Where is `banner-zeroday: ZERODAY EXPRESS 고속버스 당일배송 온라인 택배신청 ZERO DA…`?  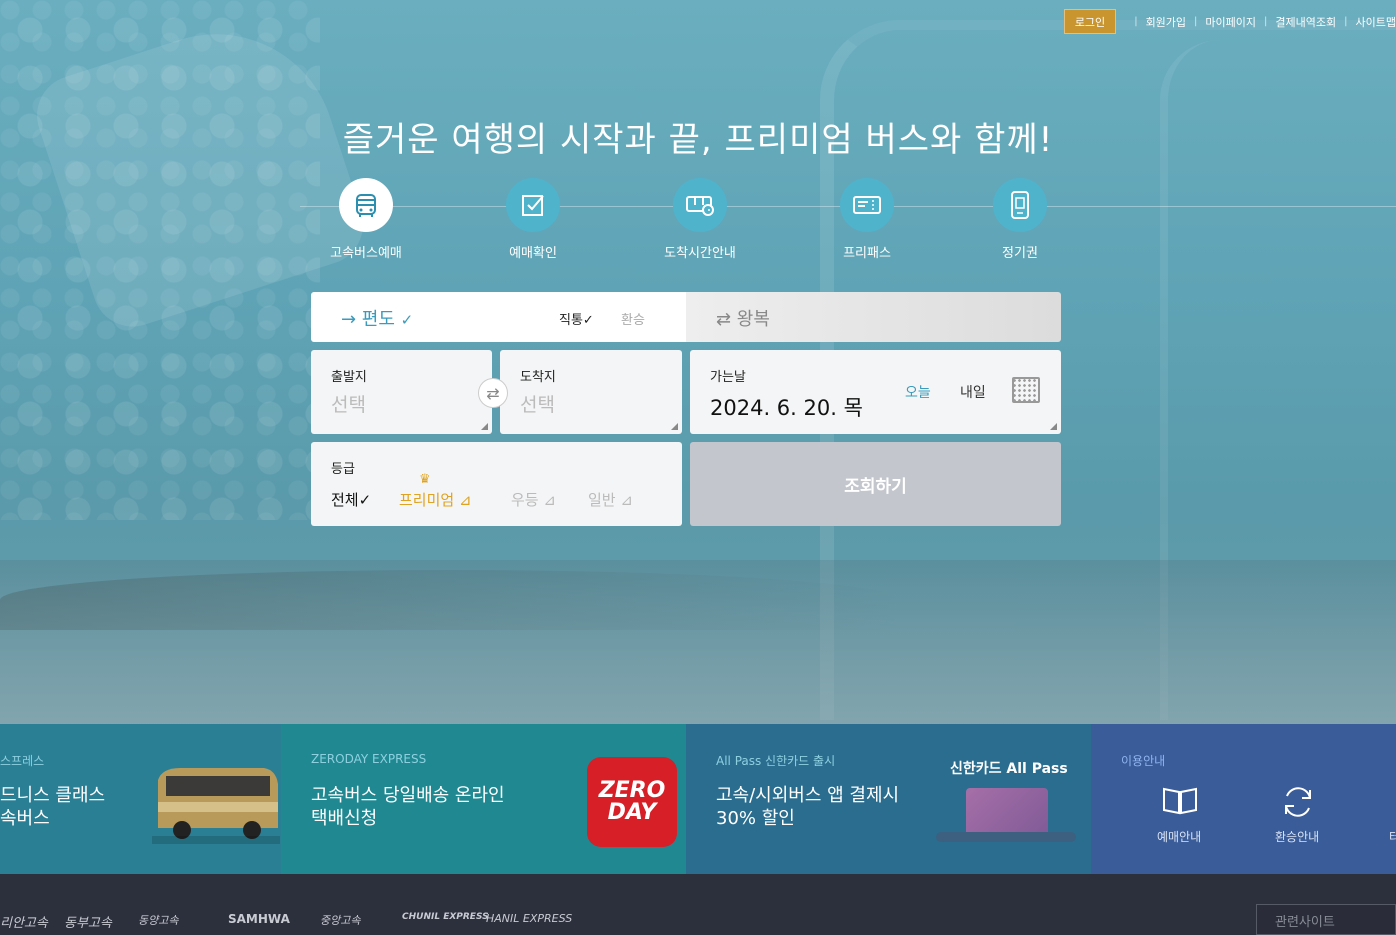
banner-zeroday: ZERODAY EXPRESS 고속버스 당일배송 온라인 택배신청 ZERO DA… is located at coordinates (483, 799).